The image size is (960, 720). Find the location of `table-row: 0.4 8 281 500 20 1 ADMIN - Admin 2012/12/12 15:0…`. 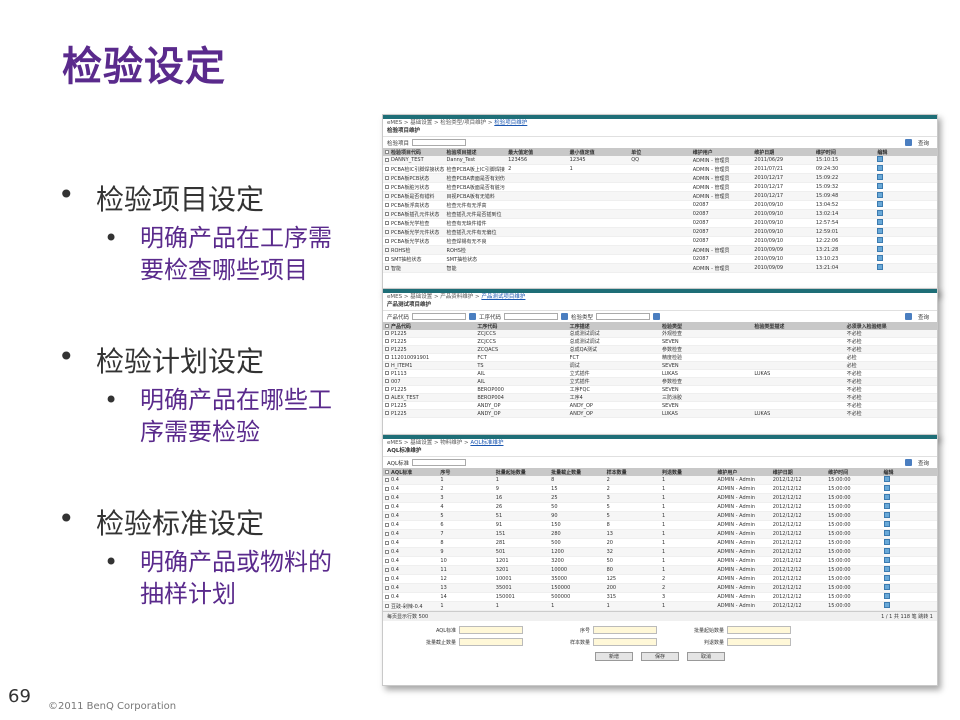

table-row: 0.4 8 281 500 20 1 ADMIN - Admin 2012/12/12 15:0… is located at coordinates (660, 543).